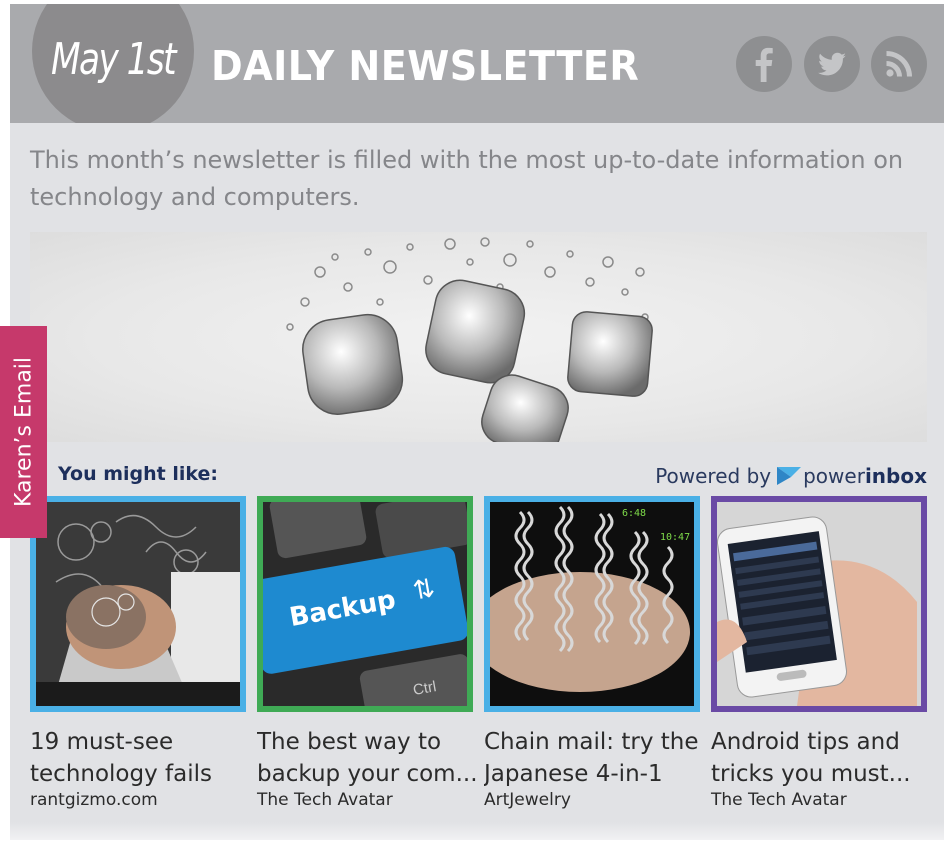 The image size is (944, 845). I want to click on clock-readout-2: 10:47, so click(675, 537).